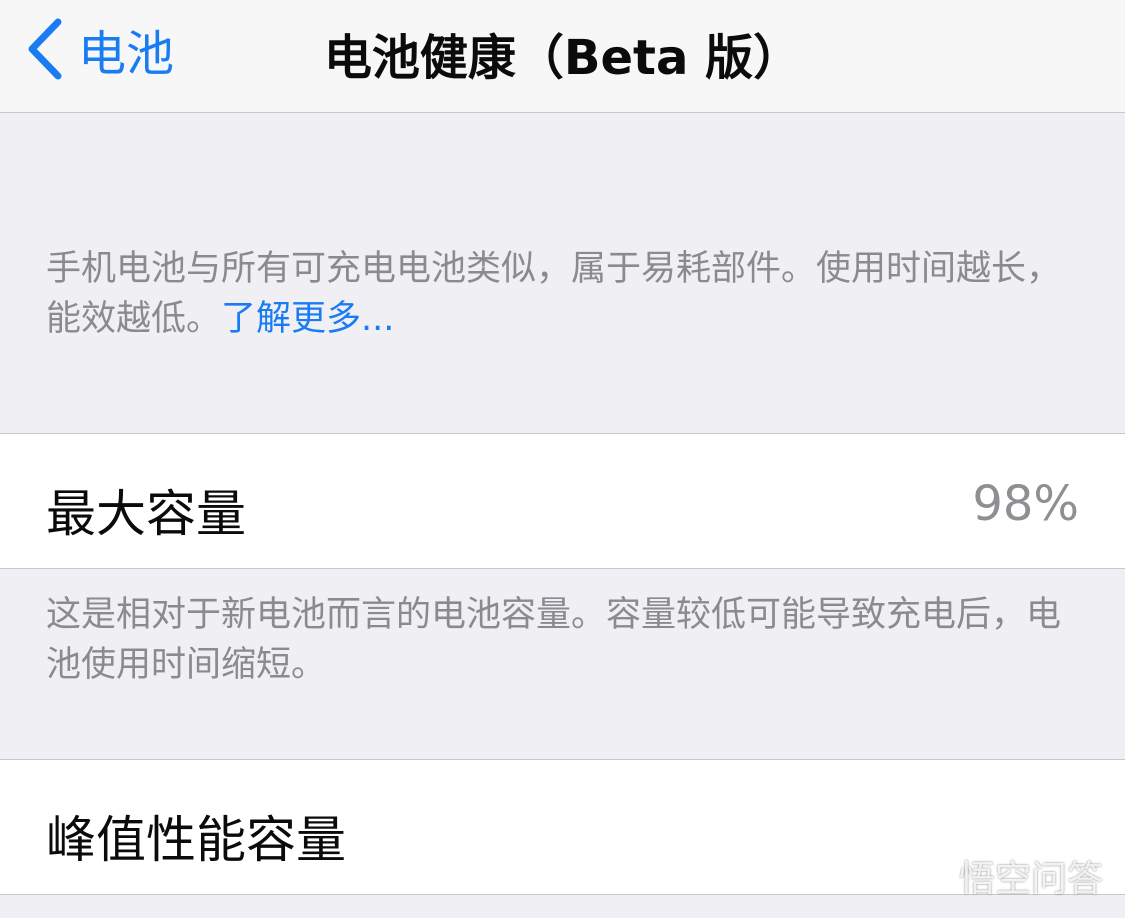  I want to click on peak-performance-label: 峰值性能容量, so click(196, 840).